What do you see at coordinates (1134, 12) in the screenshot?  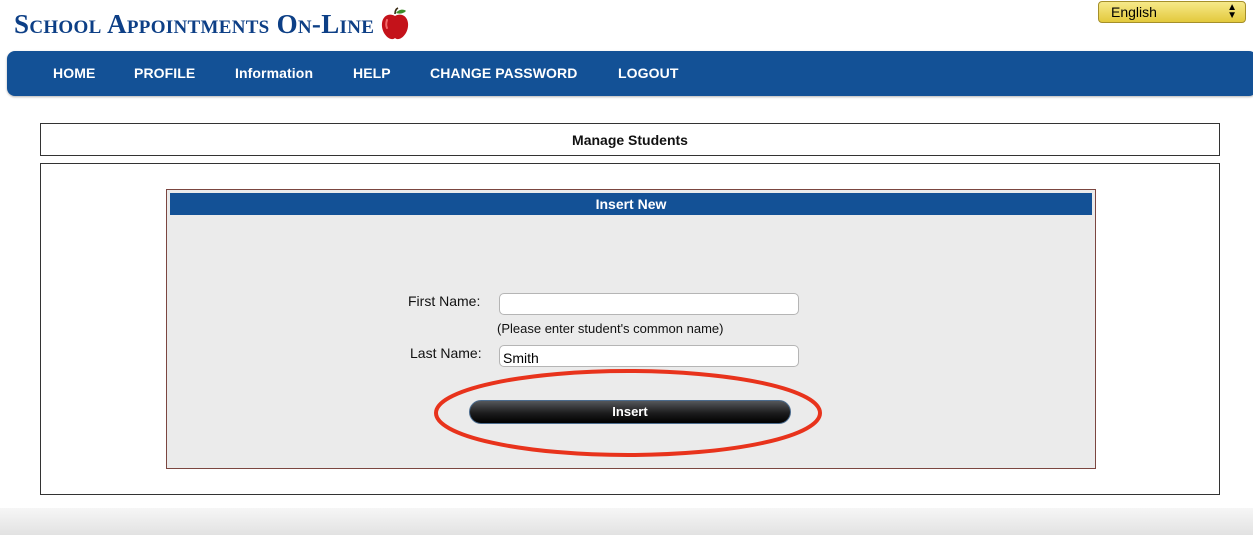 I see `language-select-value: English` at bounding box center [1134, 12].